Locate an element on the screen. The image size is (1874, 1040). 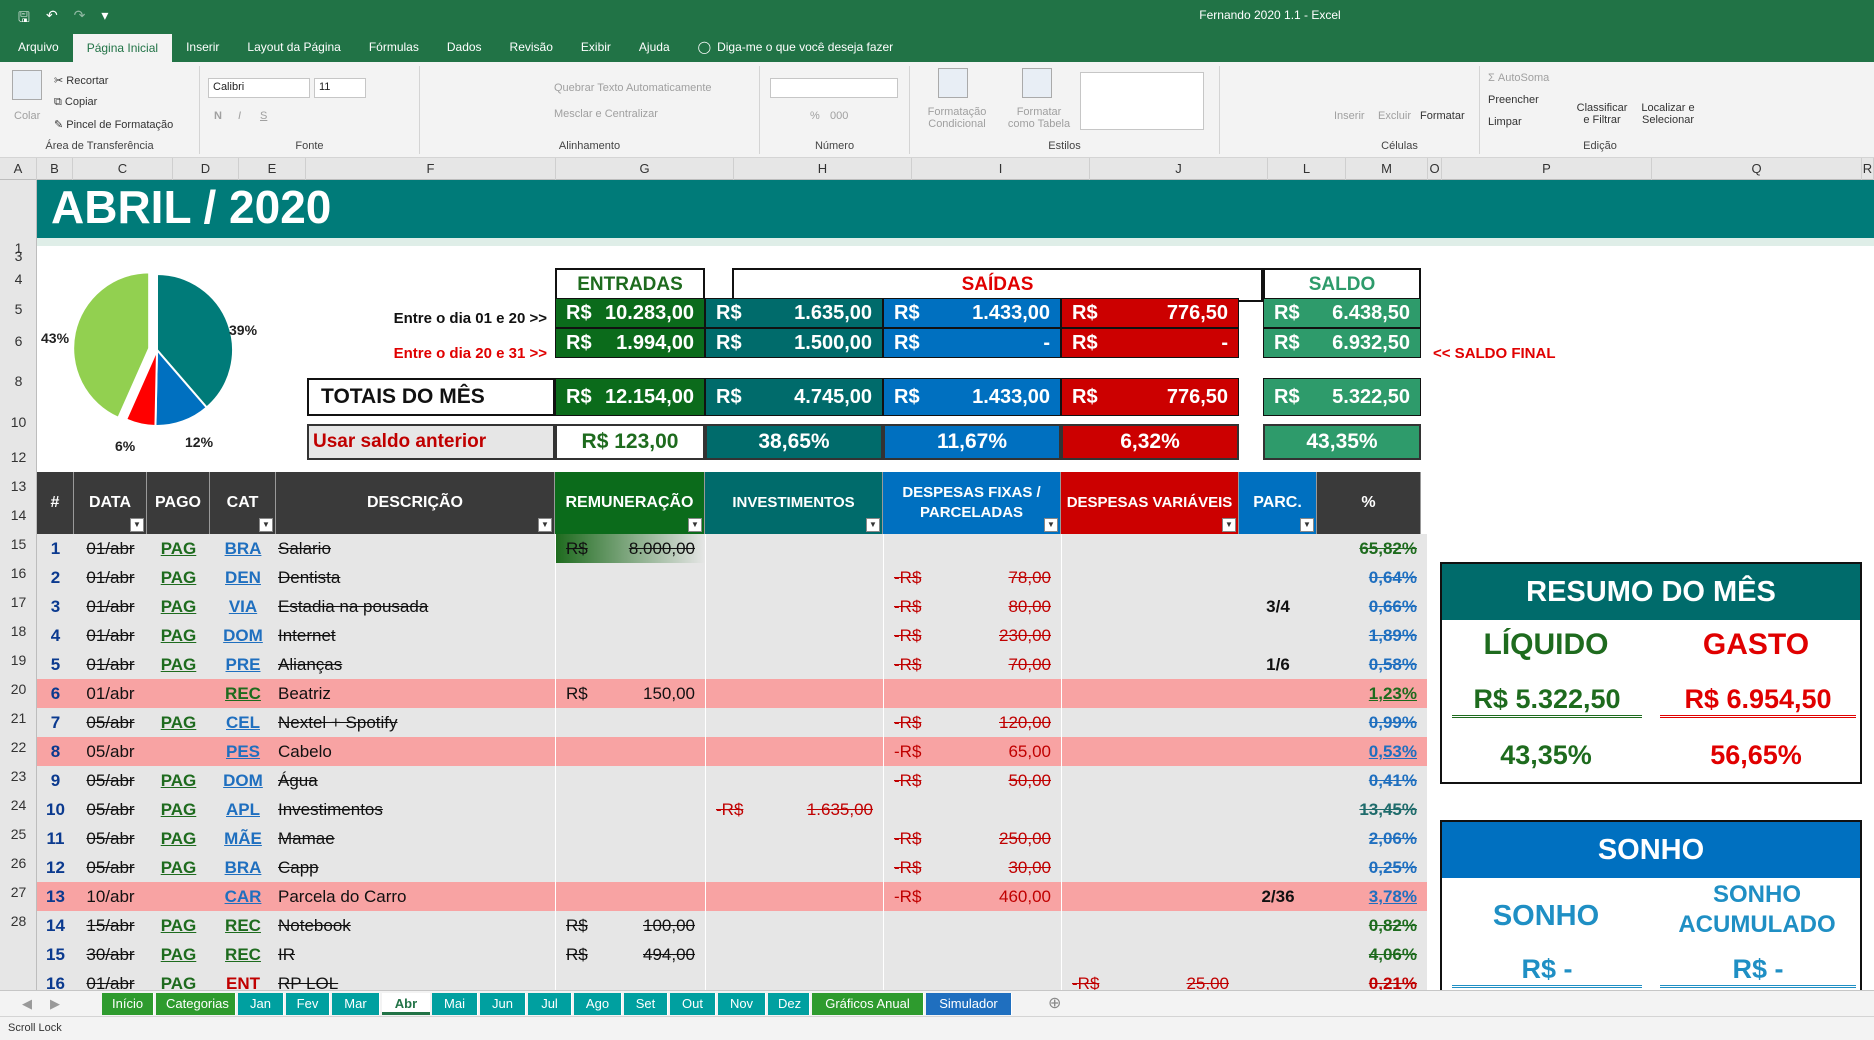
cell-fix: -R$ 120,00 is located at coordinates (972, 722).